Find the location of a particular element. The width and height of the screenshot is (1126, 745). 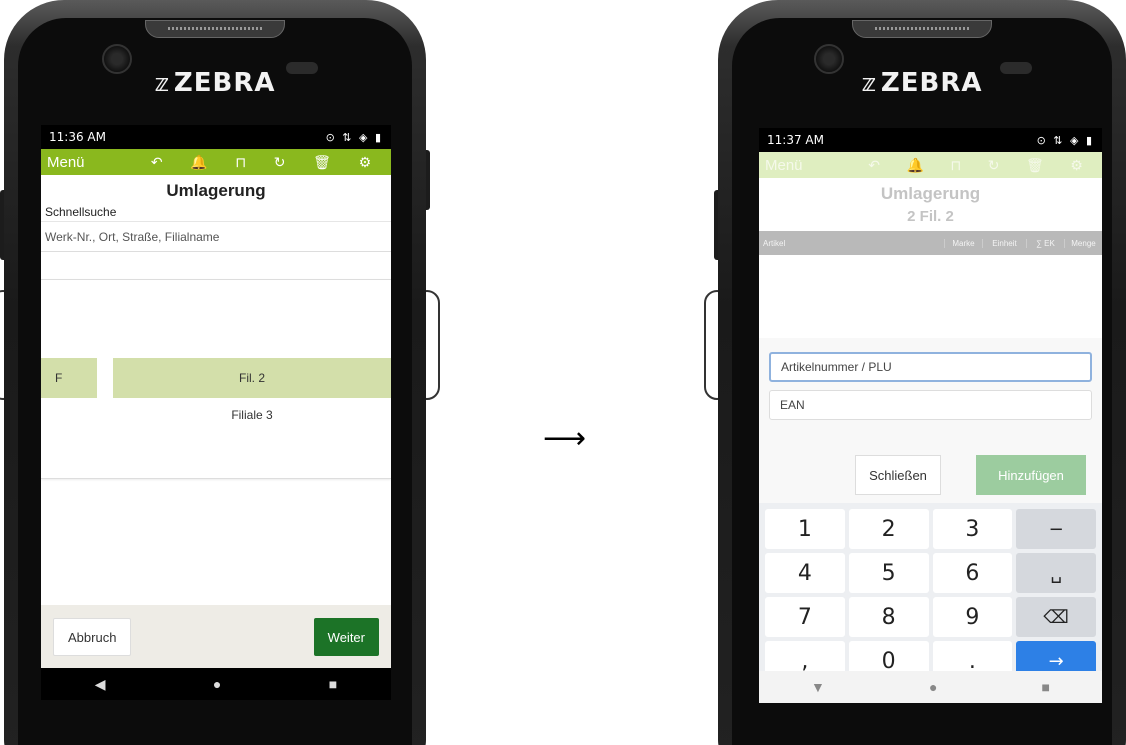

backspace-key: ⌫ is located at coordinates (1056, 617).